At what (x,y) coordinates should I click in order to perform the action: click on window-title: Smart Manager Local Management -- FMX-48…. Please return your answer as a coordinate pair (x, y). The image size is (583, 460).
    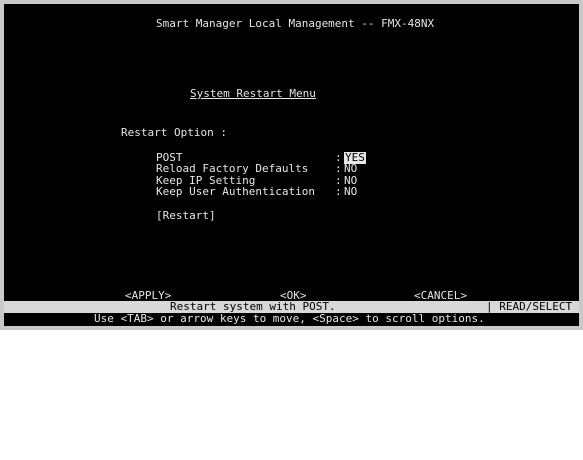
    Looking at the image, I should click on (295, 23).